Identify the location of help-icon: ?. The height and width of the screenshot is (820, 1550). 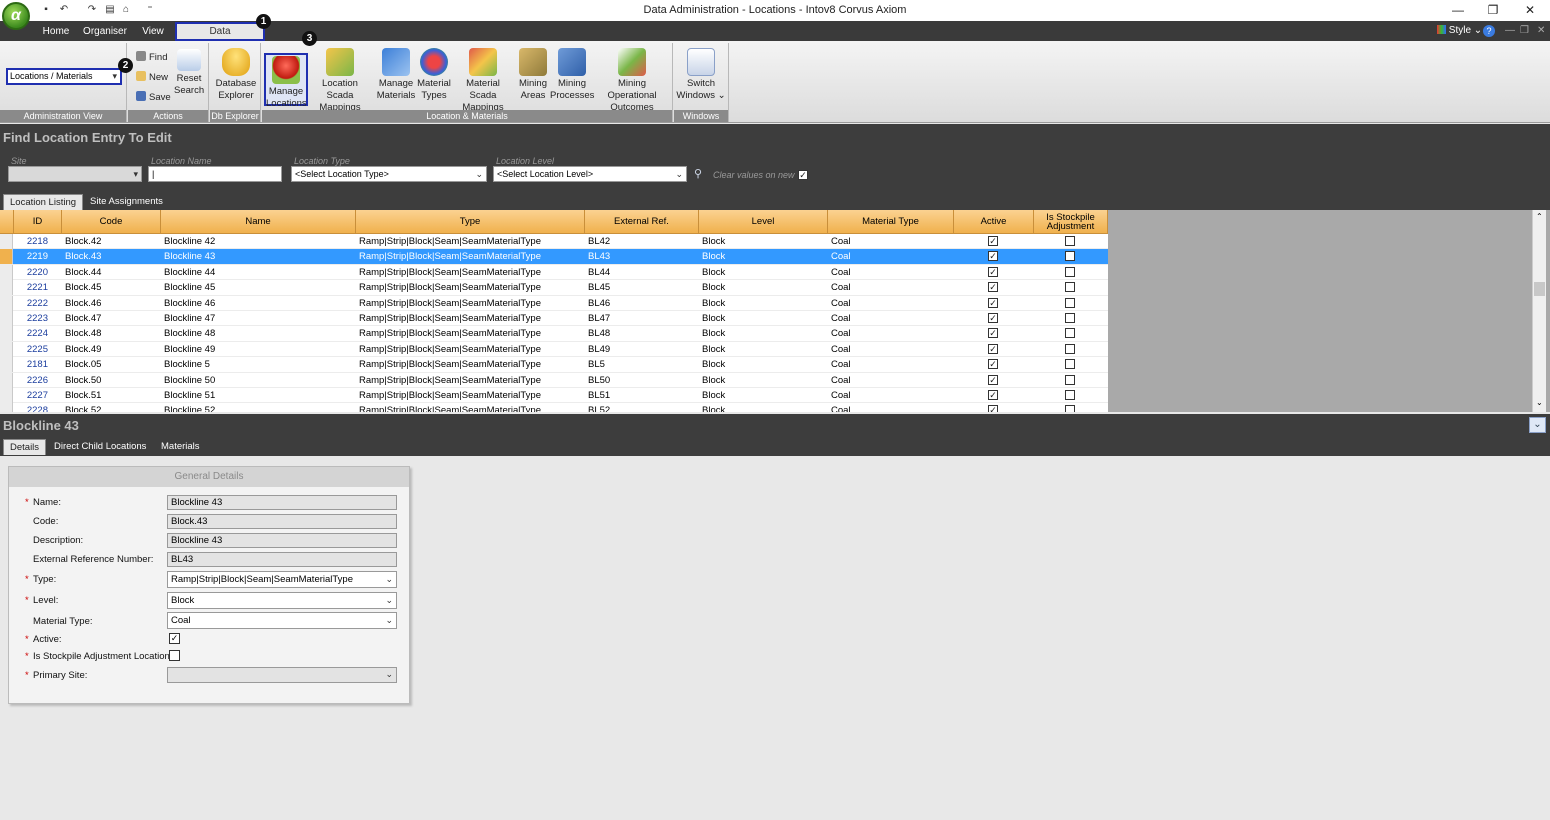
(1489, 31).